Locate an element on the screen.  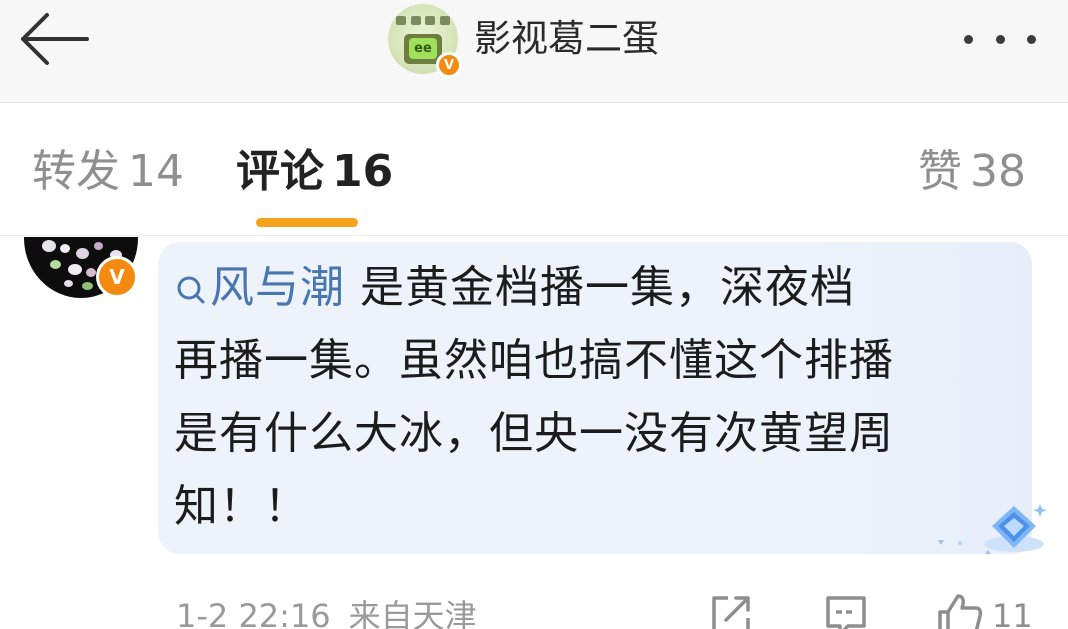
share-button is located at coordinates (731, 610).